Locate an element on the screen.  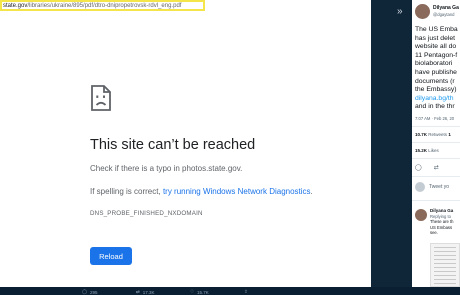
retweet-count: 10.7K is located at coordinates (421, 134).